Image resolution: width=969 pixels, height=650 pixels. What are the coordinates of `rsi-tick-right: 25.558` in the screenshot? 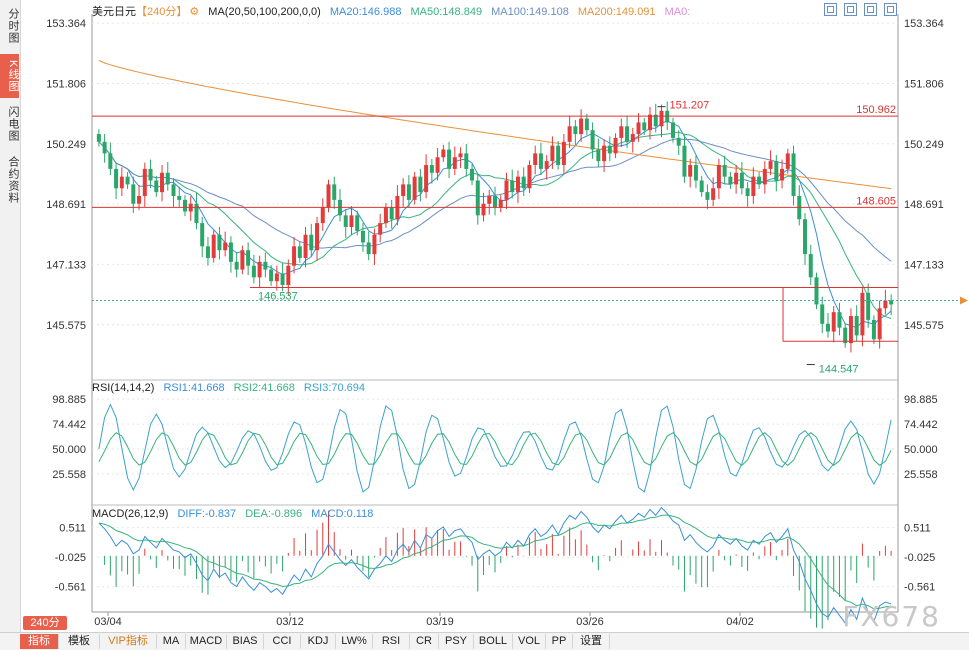 It's located at (921, 475).